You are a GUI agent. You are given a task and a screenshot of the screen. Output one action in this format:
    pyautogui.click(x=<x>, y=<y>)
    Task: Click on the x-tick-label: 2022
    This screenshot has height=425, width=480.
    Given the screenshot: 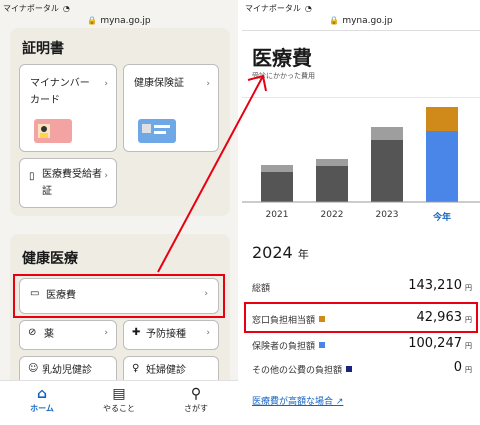 What is the action you would take?
    pyautogui.click(x=332, y=215)
    